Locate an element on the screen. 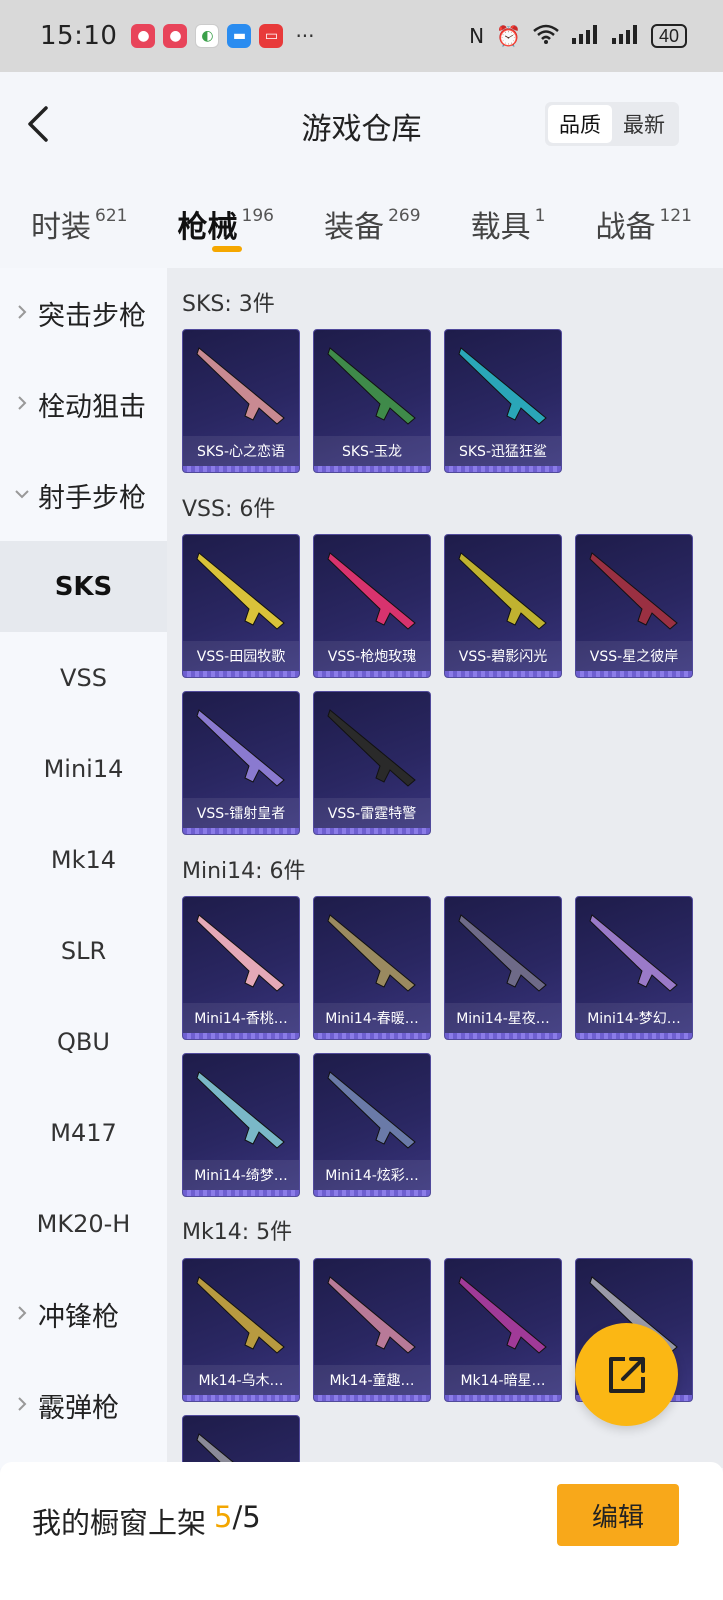 The image size is (723, 1600). sidebar-item-assault-rifle: 突击步枪 is located at coordinates (83, 313).